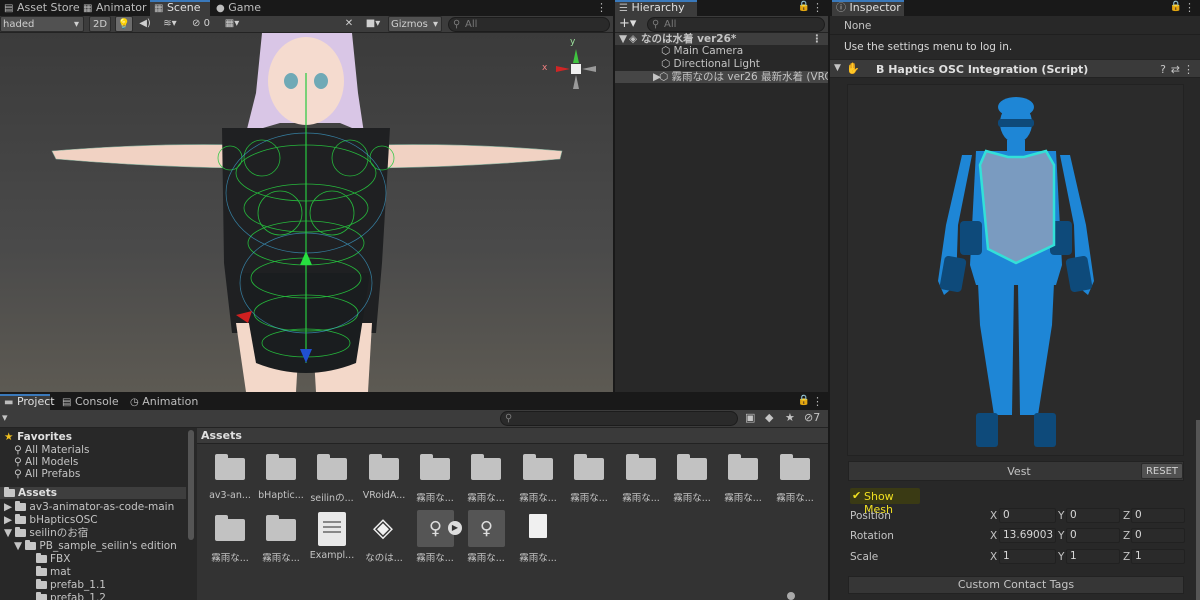 The image size is (1200, 600). I want to click on hierarchy-scene-row: ▼ ◈ なのは水着 ver26* ⋮, so click(721, 39).